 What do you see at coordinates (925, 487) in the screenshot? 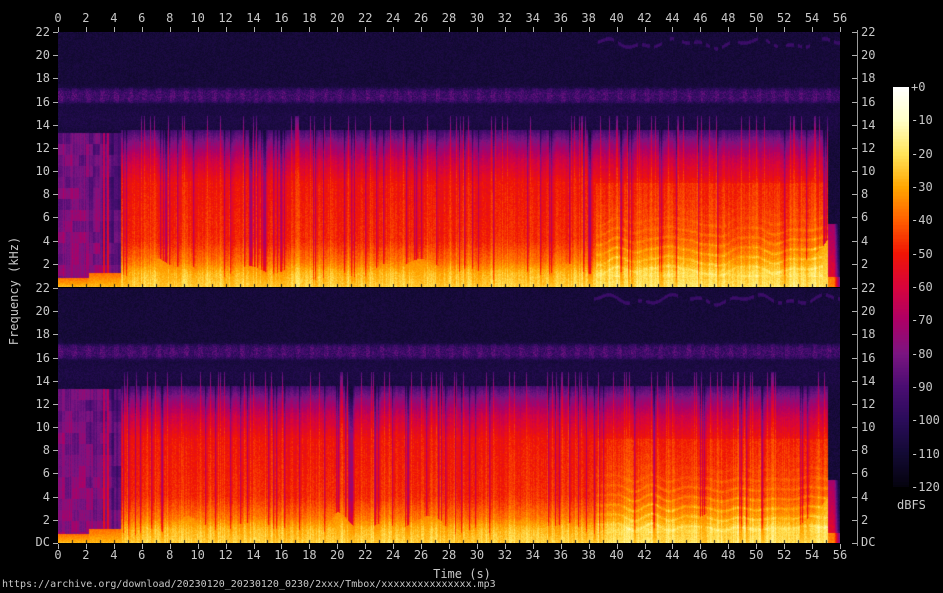
I see `colorbar-tick-label: -120` at bounding box center [925, 487].